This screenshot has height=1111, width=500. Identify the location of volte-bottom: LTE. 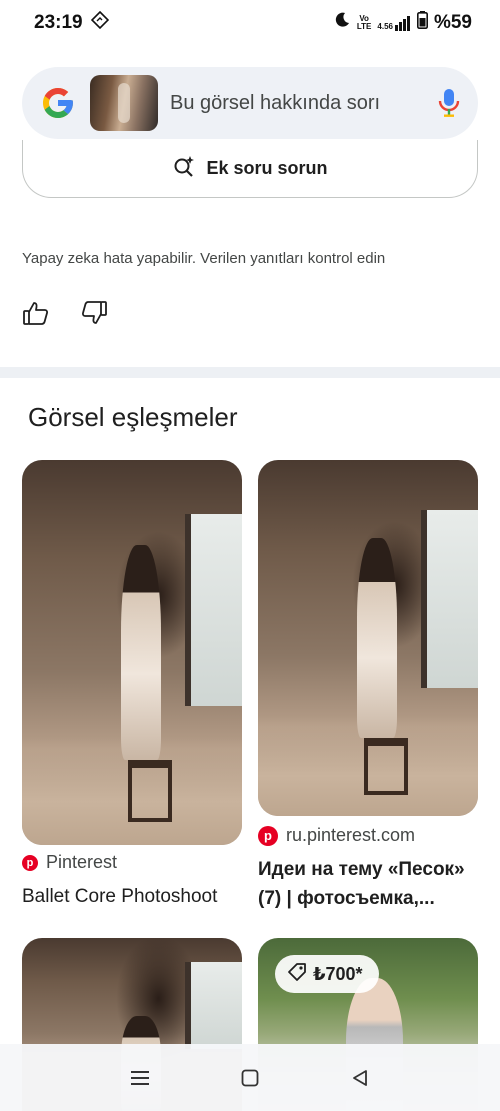
(364, 26).